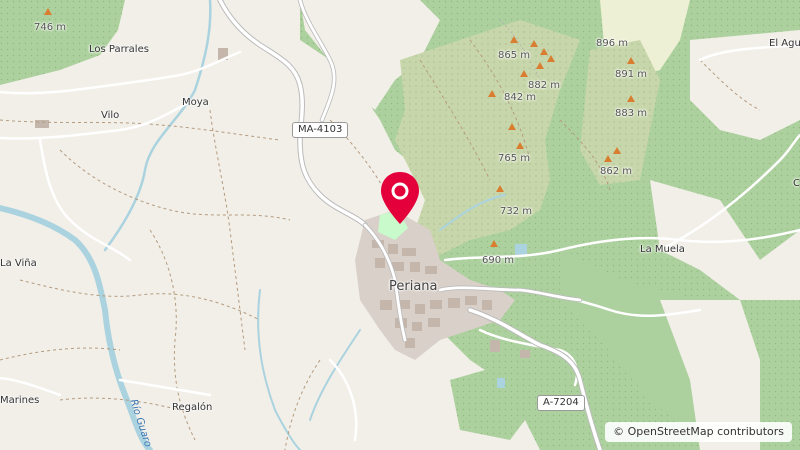 This screenshot has width=800, height=450. What do you see at coordinates (413, 286) in the screenshot?
I see `place-label-periana: Periana` at bounding box center [413, 286].